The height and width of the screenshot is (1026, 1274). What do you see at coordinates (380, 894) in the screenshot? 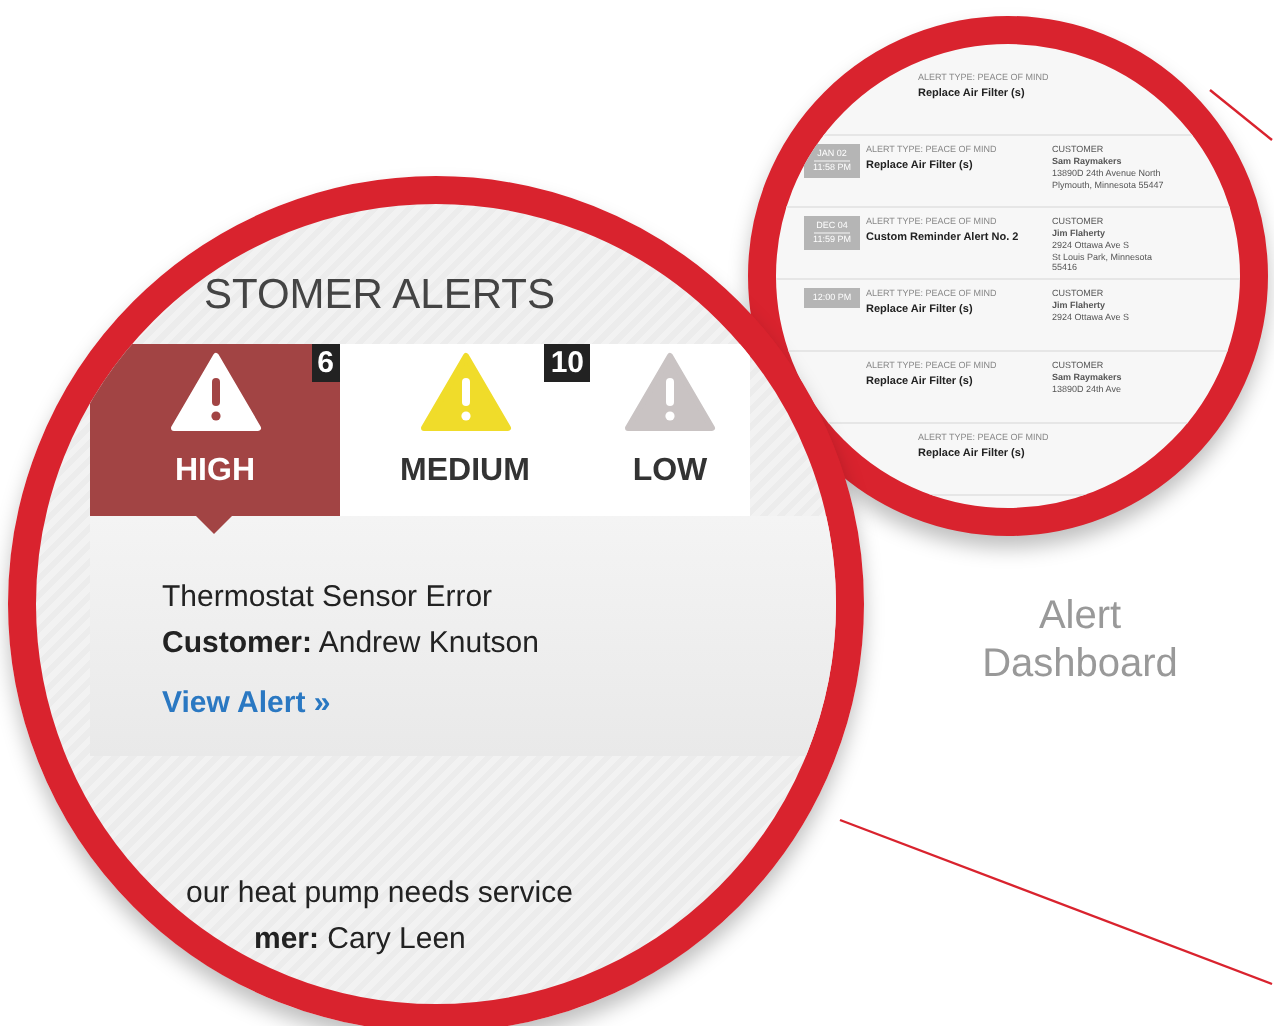
I see `alert-title: our heat pump needs service` at bounding box center [380, 894].